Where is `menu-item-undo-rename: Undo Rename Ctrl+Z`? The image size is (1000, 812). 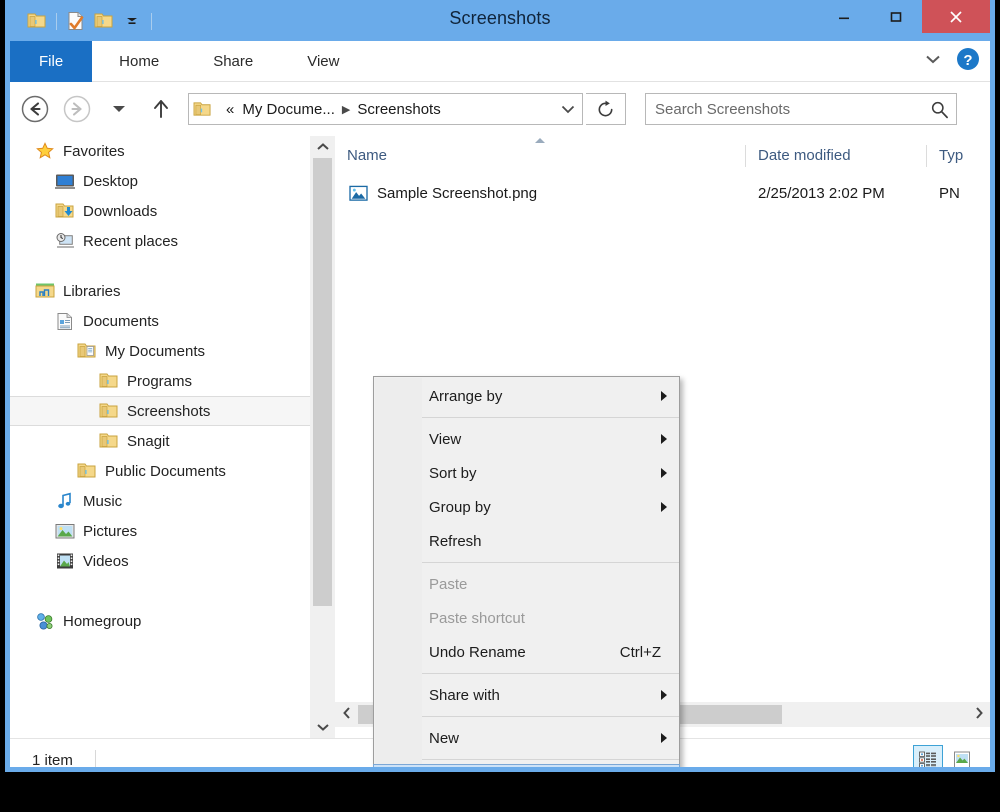 menu-item-undo-rename: Undo Rename Ctrl+Z is located at coordinates (526, 652).